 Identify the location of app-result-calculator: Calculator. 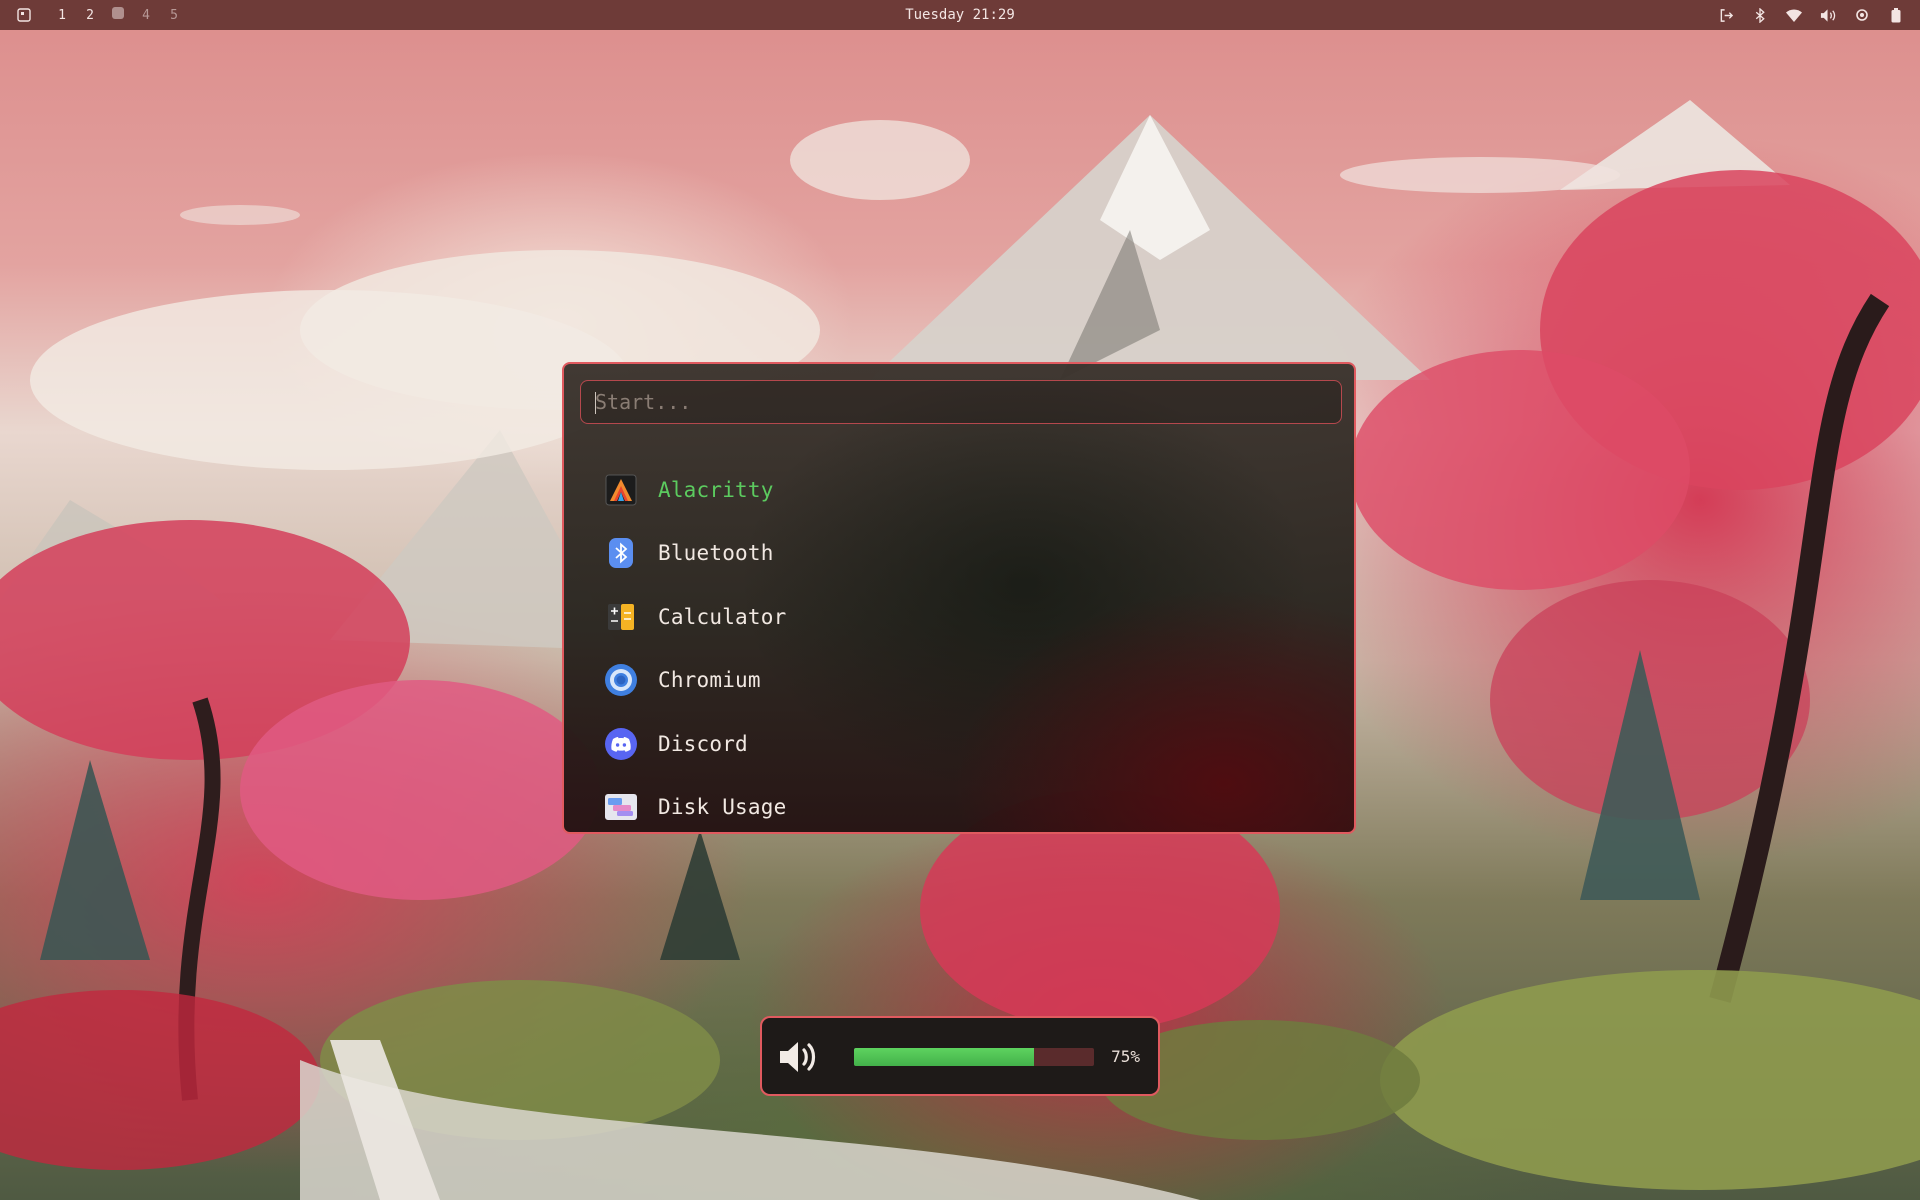
(964, 617).